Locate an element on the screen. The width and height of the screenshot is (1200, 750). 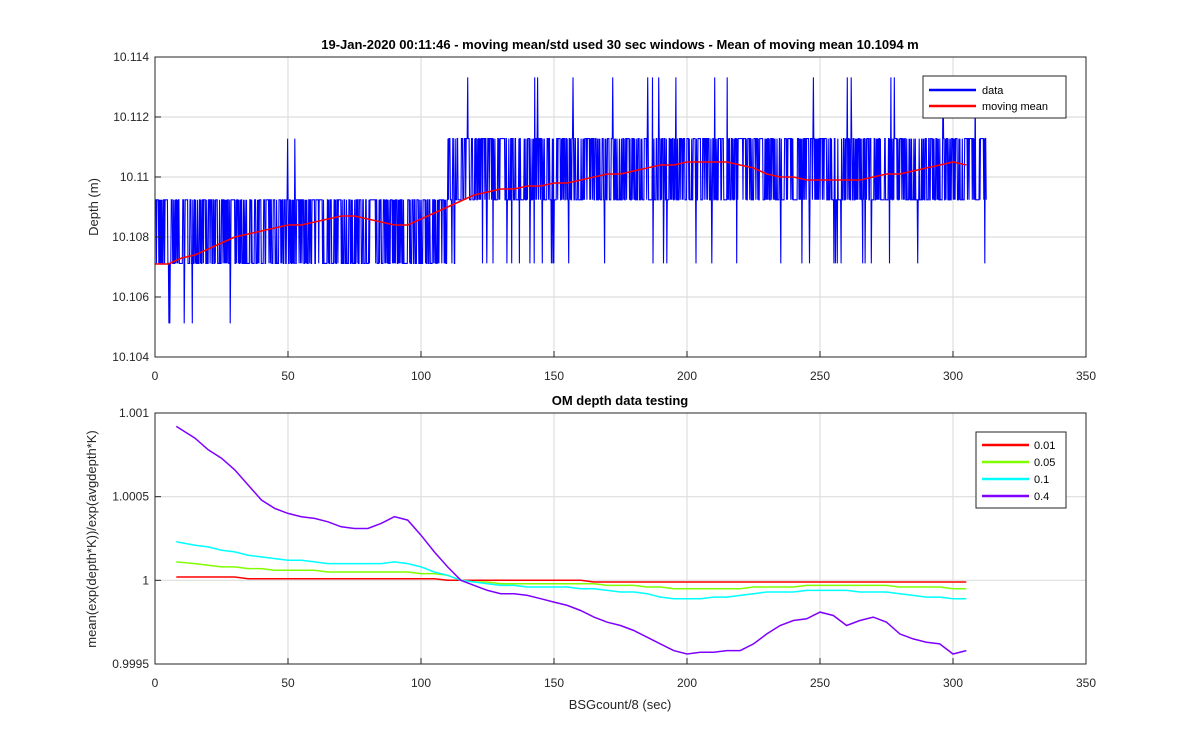
top-x-tick-label-50: 50 is located at coordinates (288, 376).